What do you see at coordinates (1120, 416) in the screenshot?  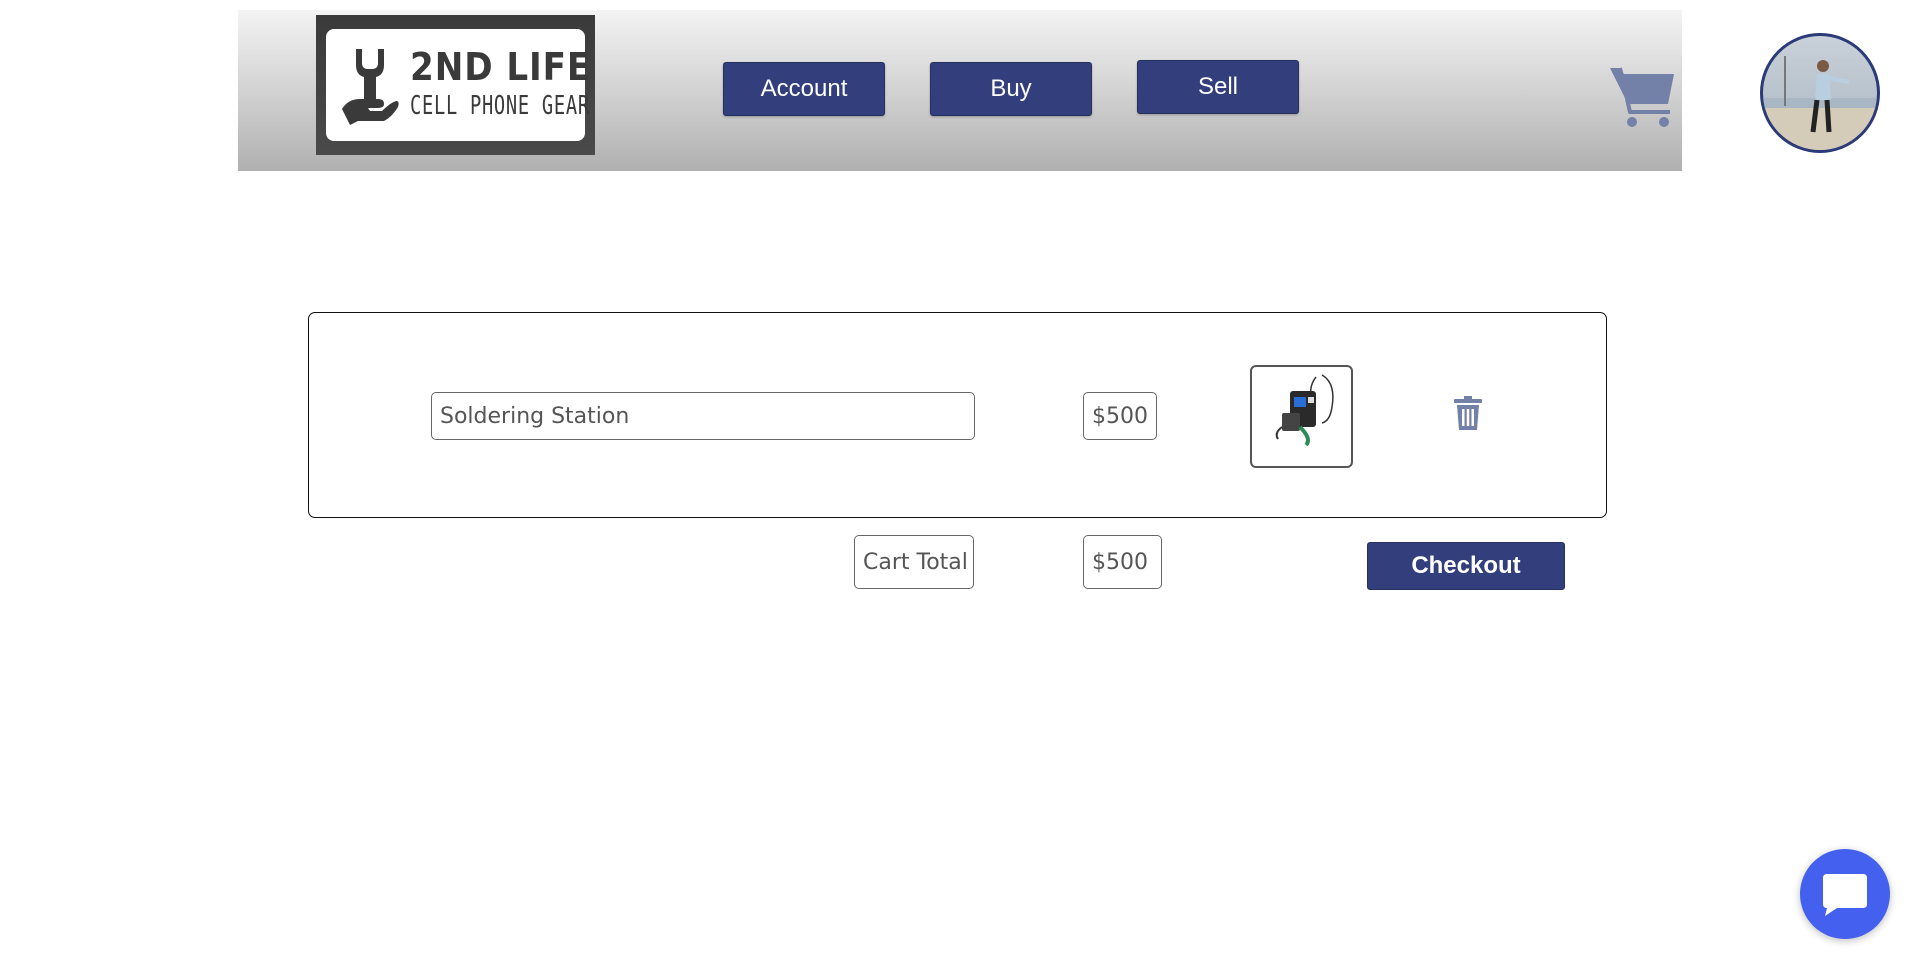 I see `product-price-field: $500` at bounding box center [1120, 416].